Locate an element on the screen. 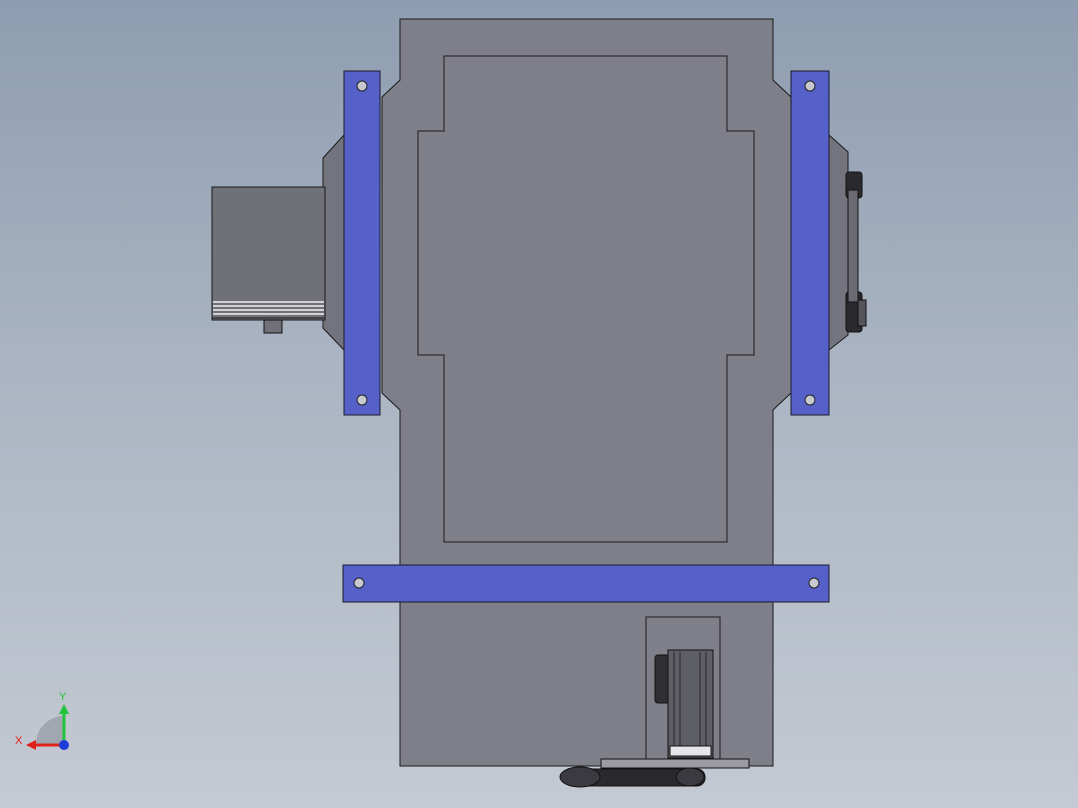  right-bracket is located at coordinates (810, 243).